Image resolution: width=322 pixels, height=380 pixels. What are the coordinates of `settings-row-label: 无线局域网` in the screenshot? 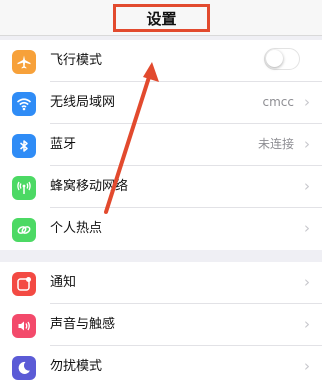 It's located at (83, 102).